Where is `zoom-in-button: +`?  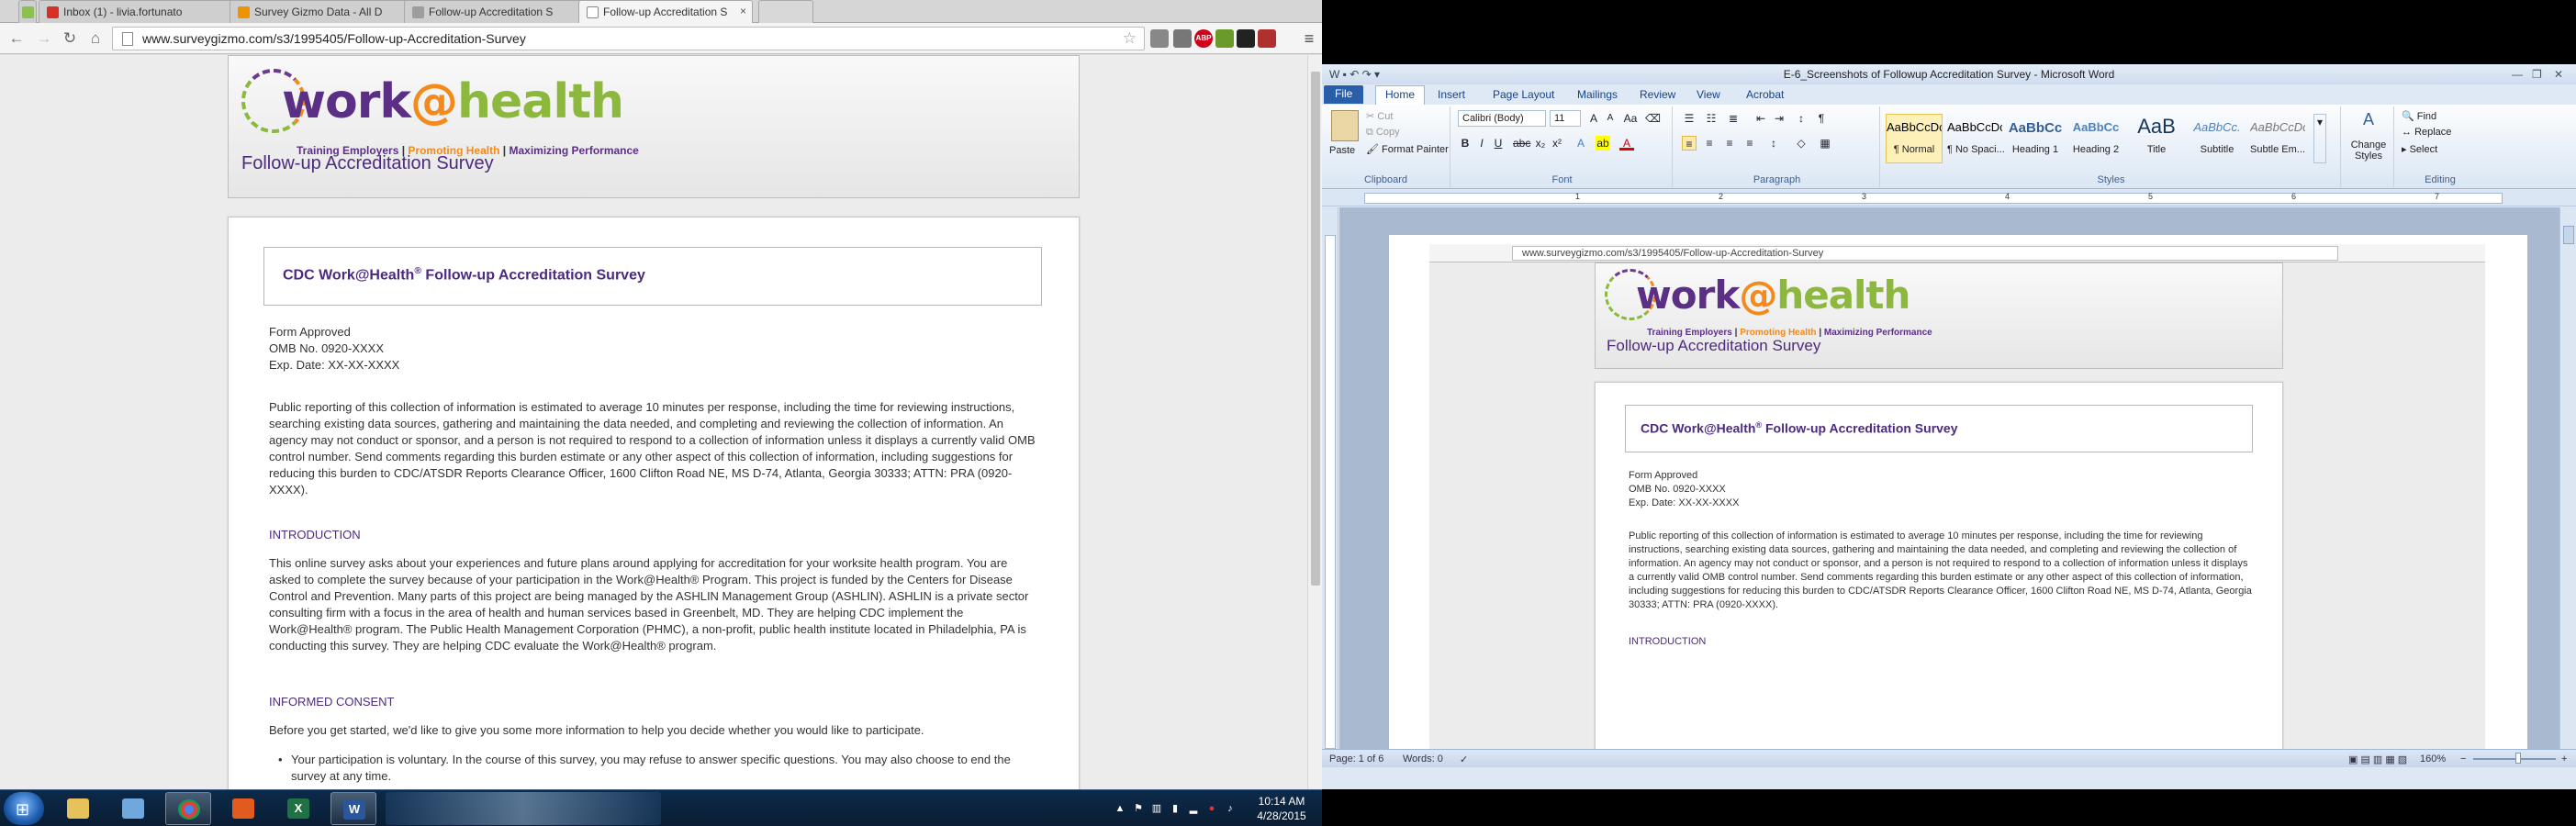 zoom-in-button: + is located at coordinates (2564, 759).